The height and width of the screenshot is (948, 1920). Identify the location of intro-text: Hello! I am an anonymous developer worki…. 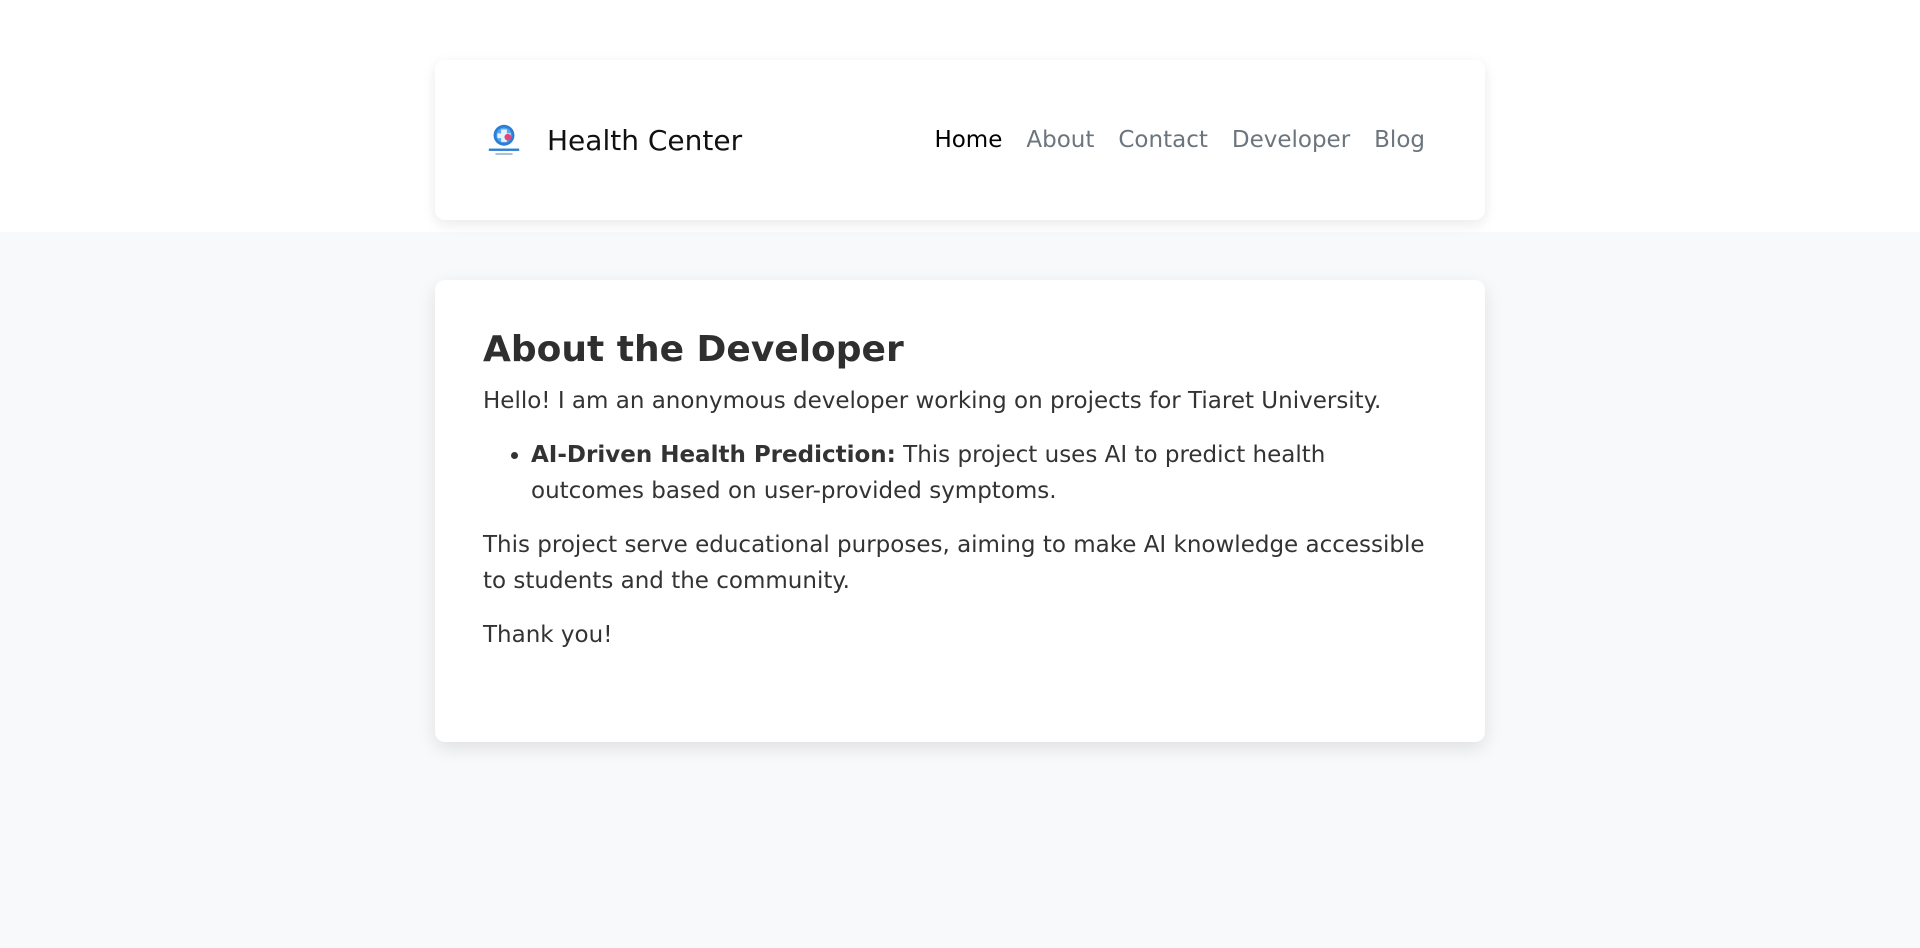
(932, 401).